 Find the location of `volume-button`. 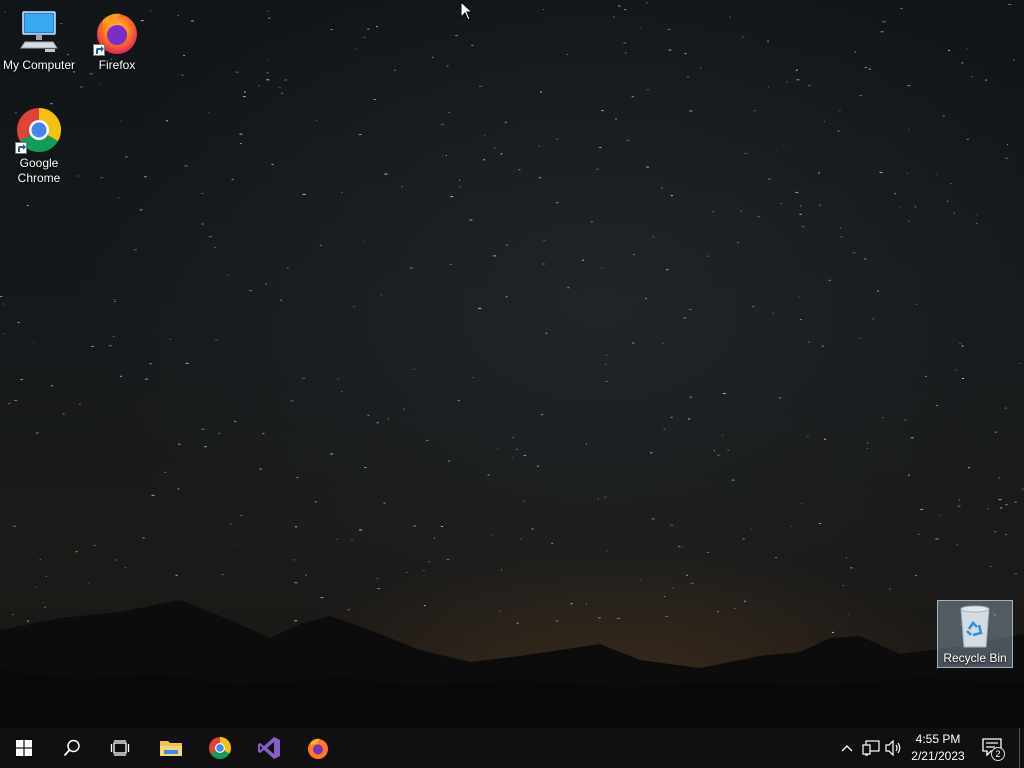

volume-button is located at coordinates (894, 748).